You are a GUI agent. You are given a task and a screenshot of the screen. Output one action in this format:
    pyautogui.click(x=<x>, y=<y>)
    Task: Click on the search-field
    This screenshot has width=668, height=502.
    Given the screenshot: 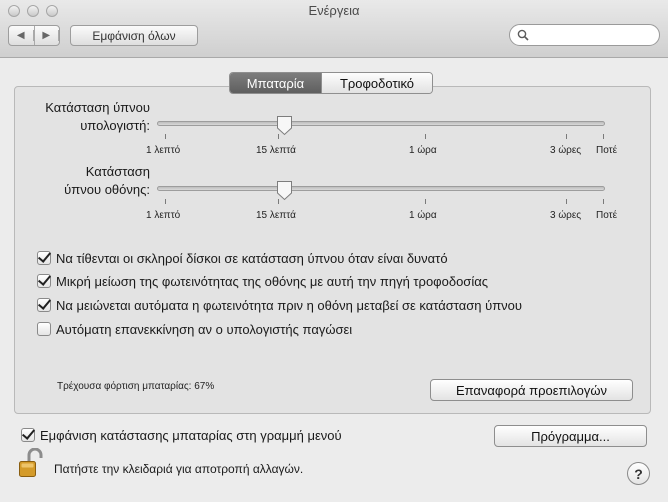 What is the action you would take?
    pyautogui.click(x=584, y=35)
    